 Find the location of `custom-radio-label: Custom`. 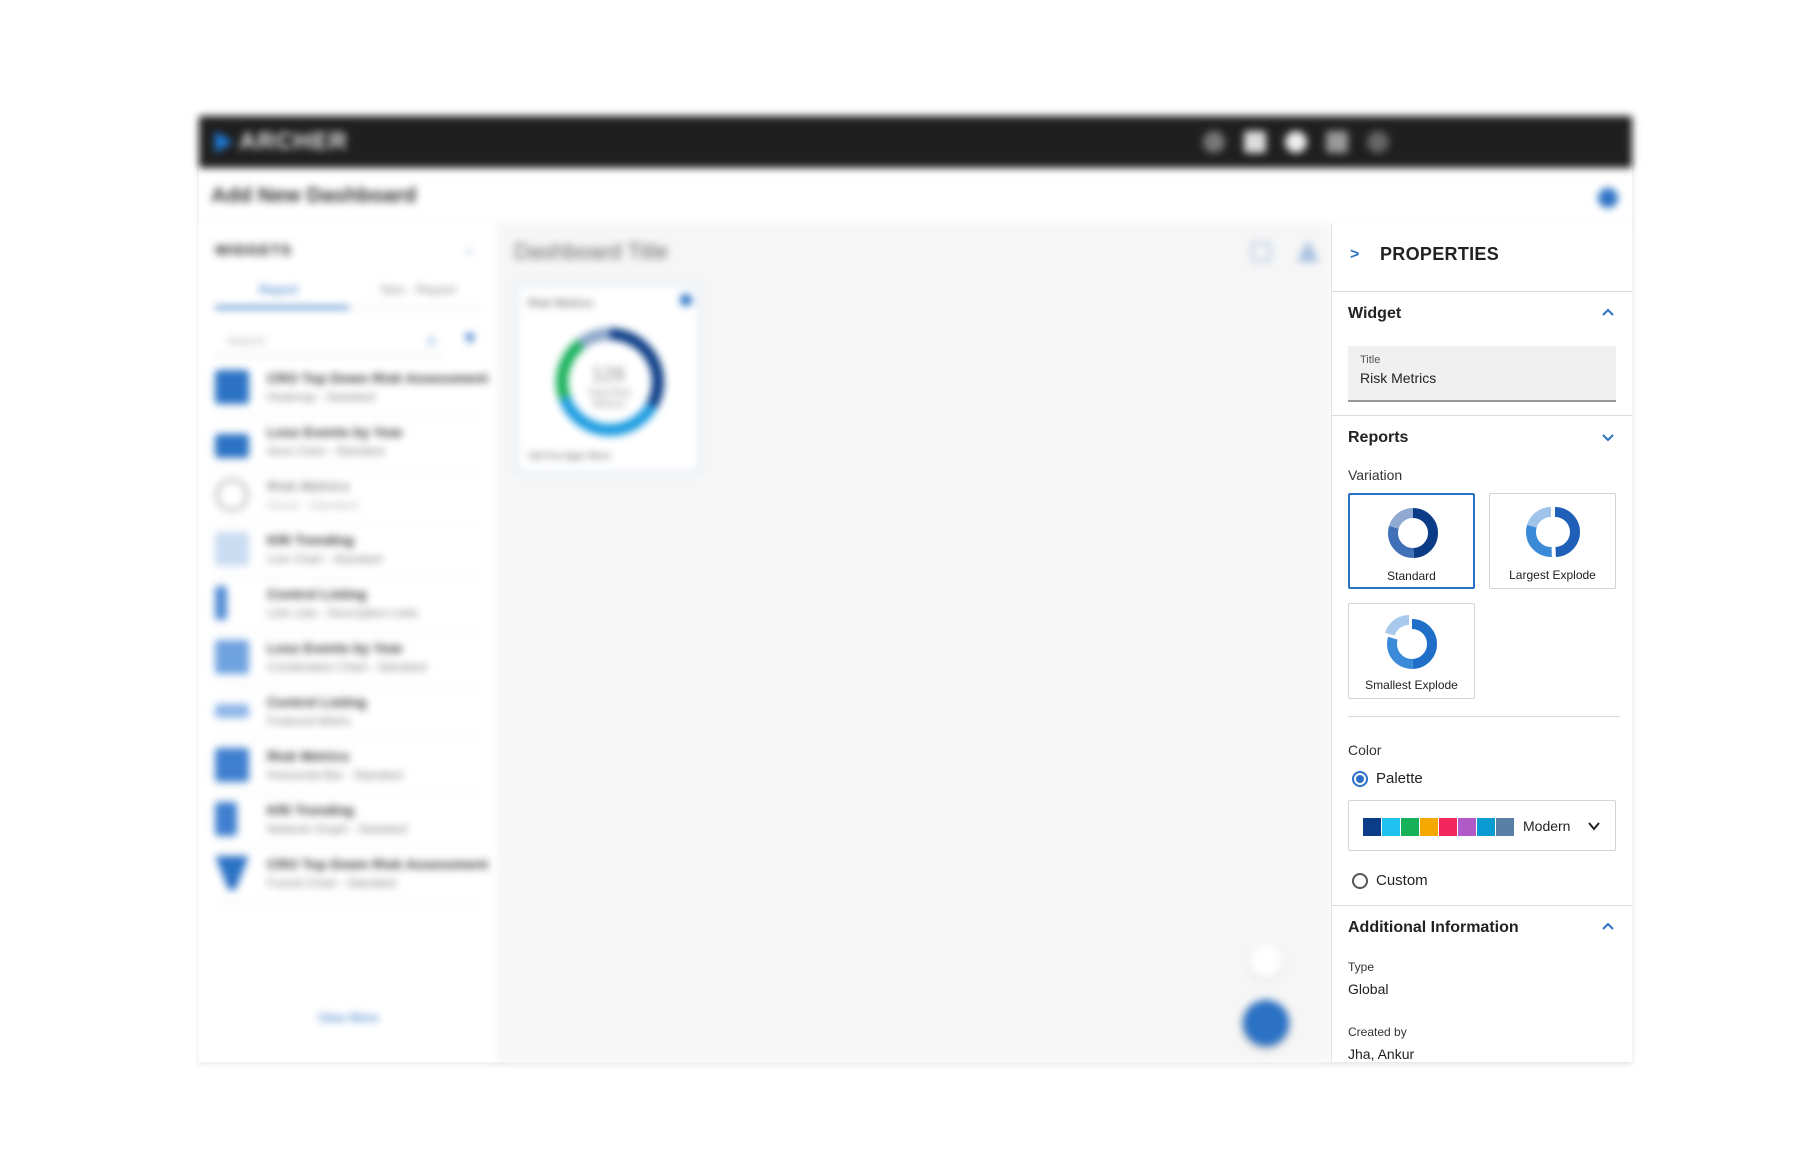

custom-radio-label: Custom is located at coordinates (1402, 880).